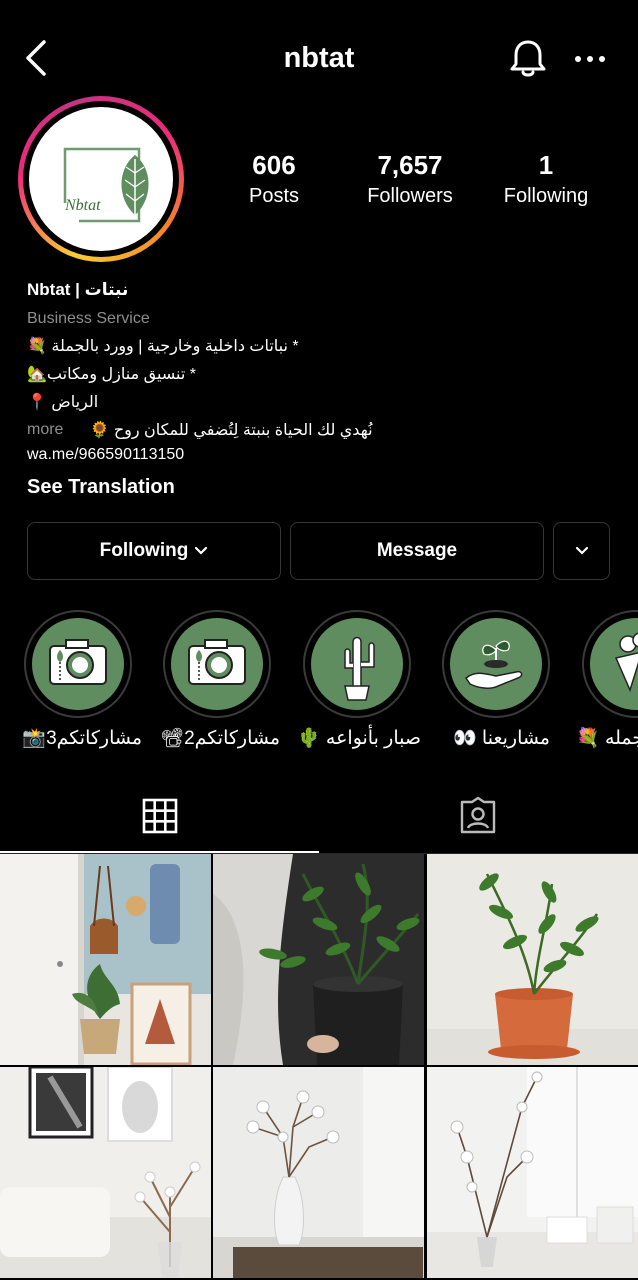  I want to click on message-button-label: Message, so click(417, 550).